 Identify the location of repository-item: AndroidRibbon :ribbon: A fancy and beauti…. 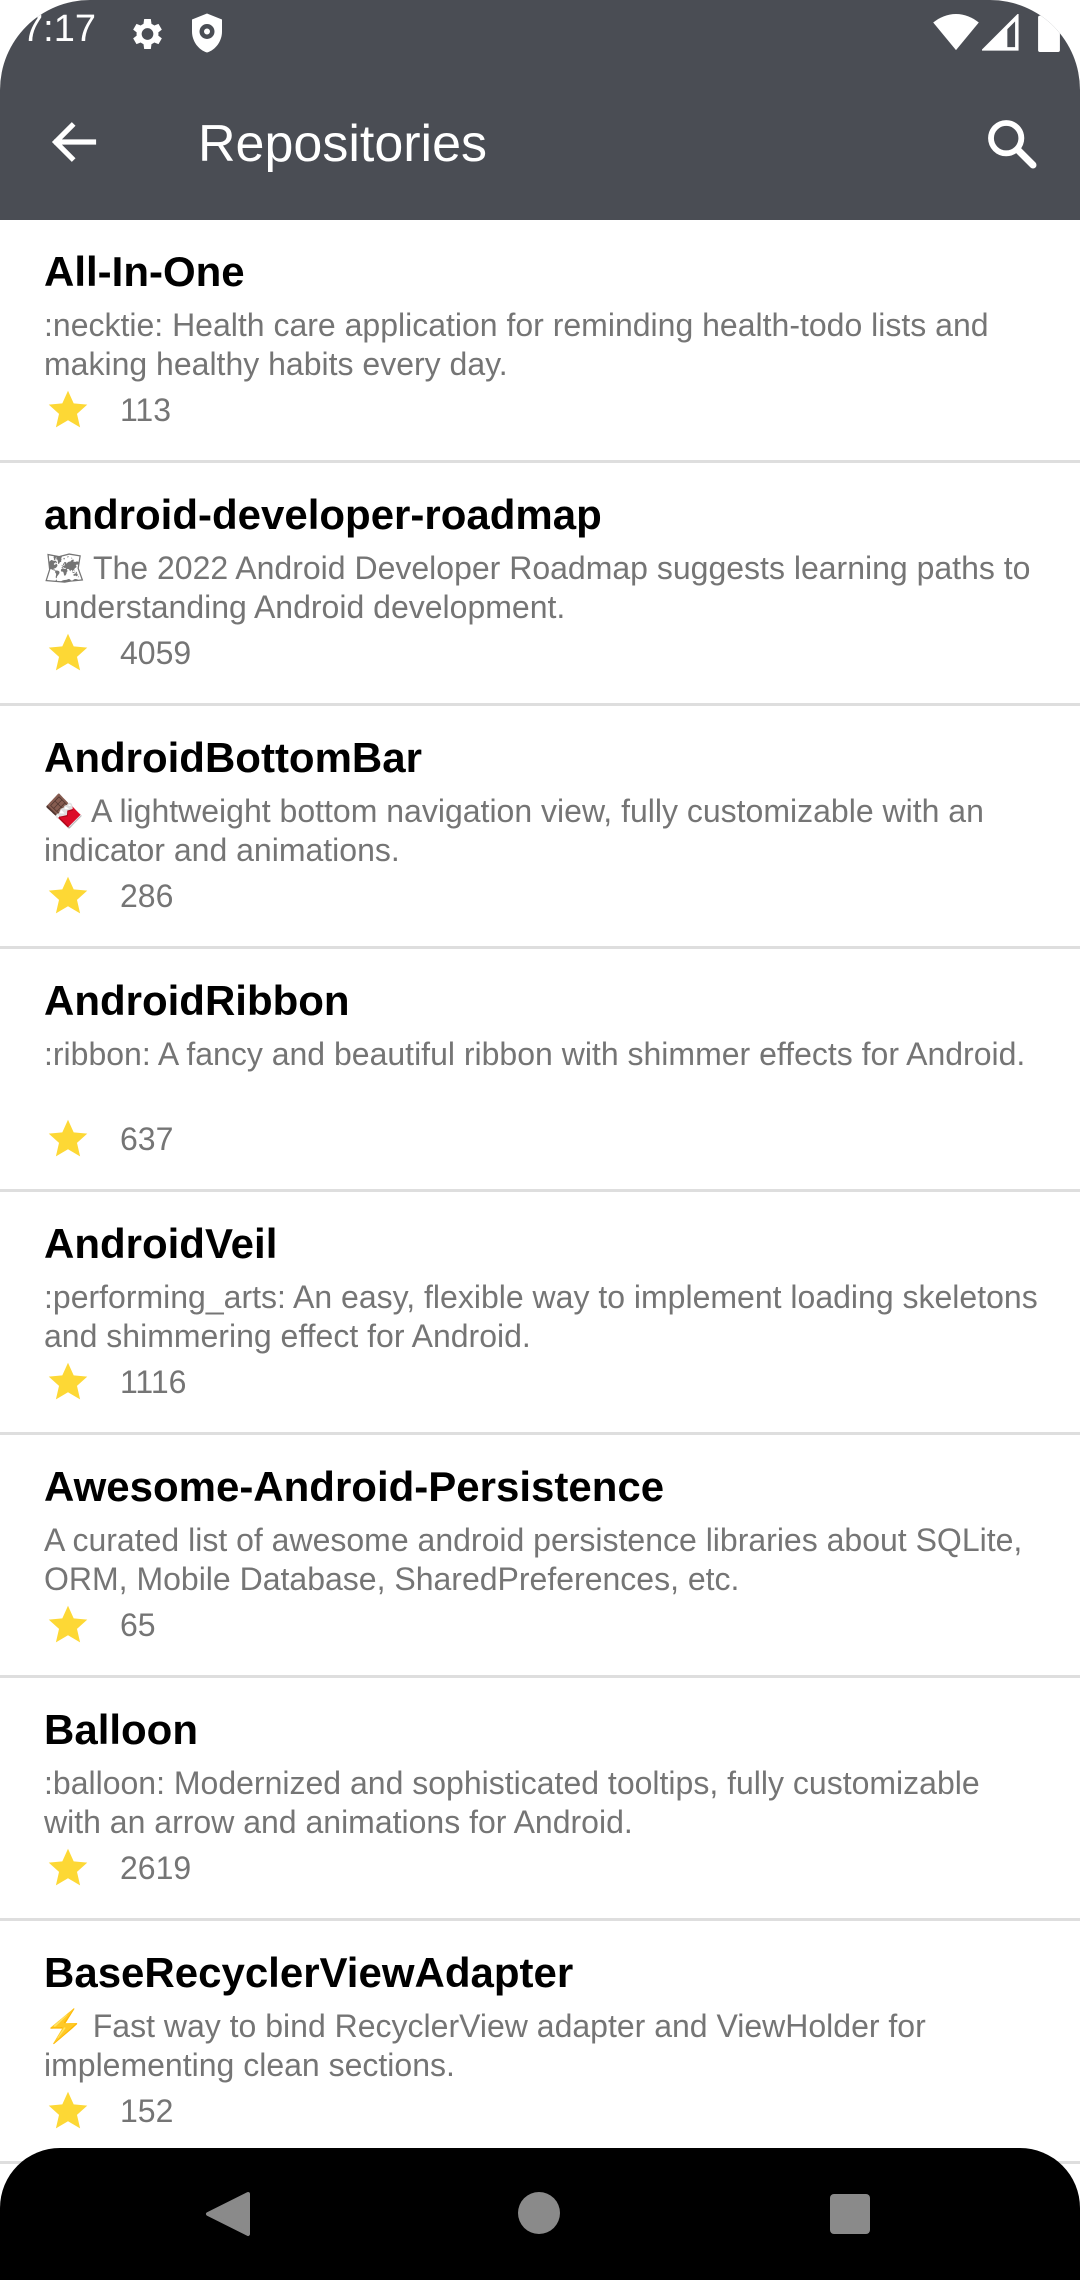
(540, 1070).